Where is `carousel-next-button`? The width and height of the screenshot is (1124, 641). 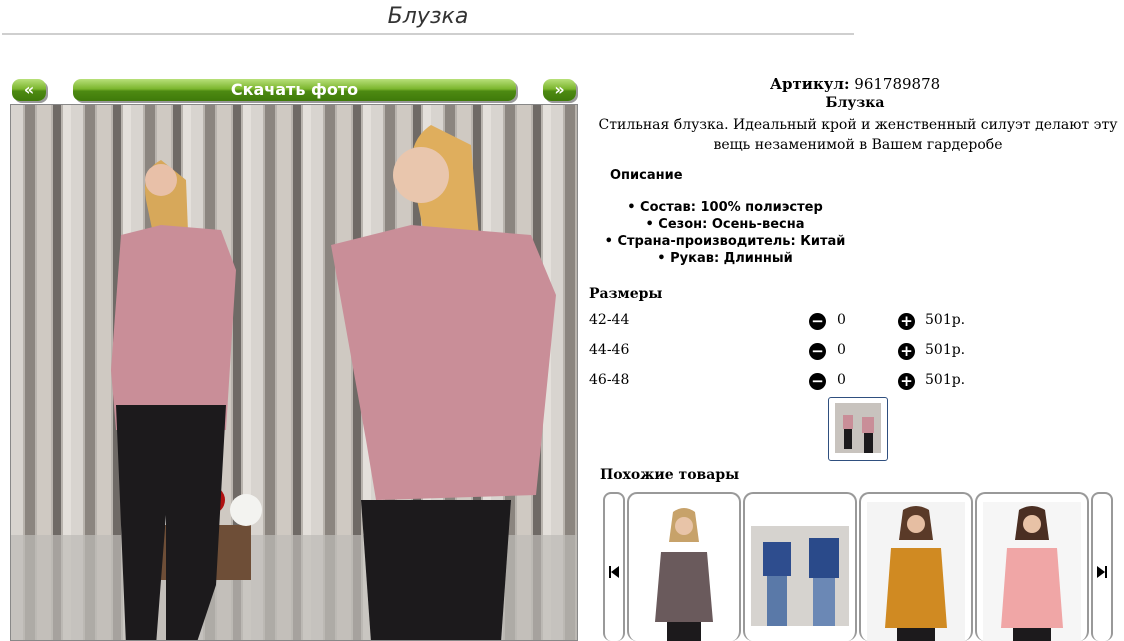 carousel-next-button is located at coordinates (1102, 566).